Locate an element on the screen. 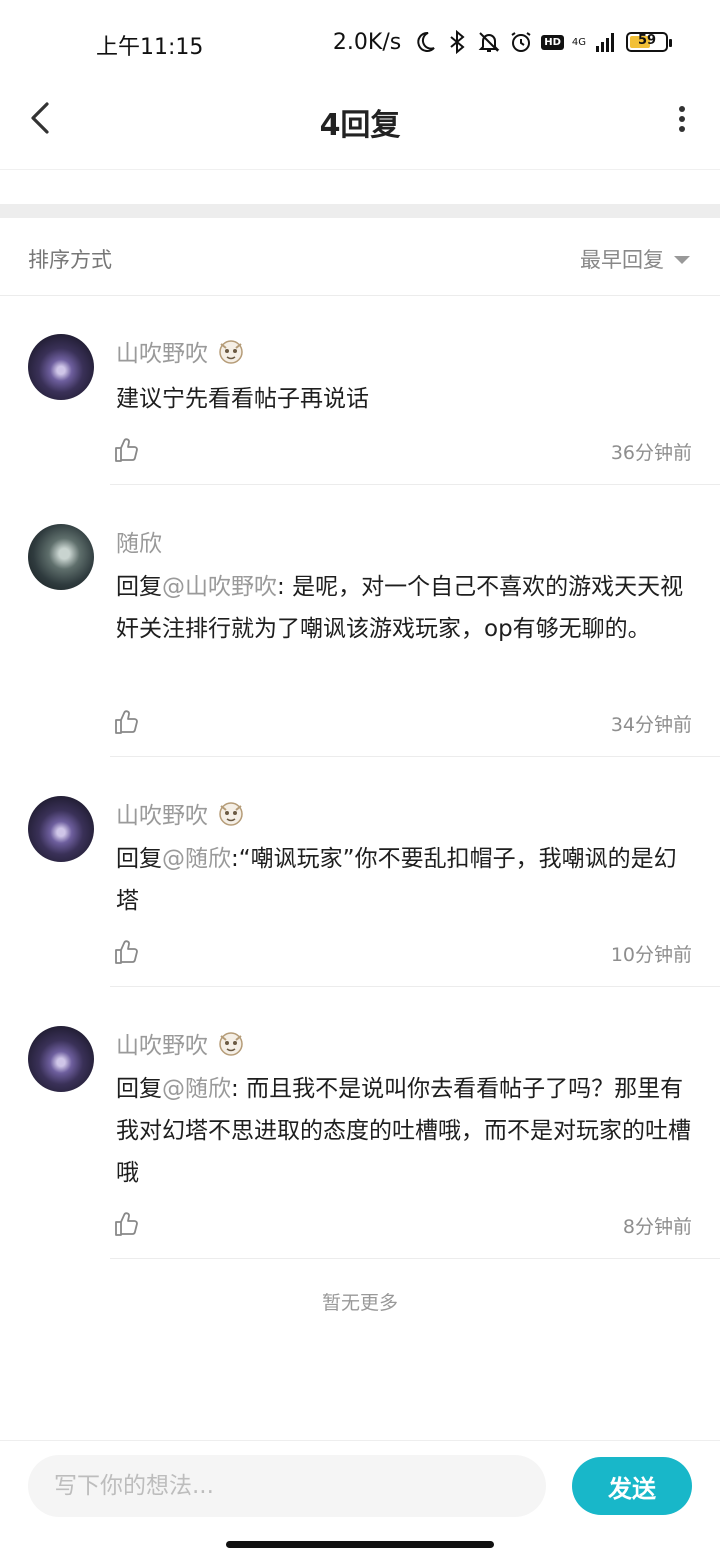  moon-icon is located at coordinates (426, 41).